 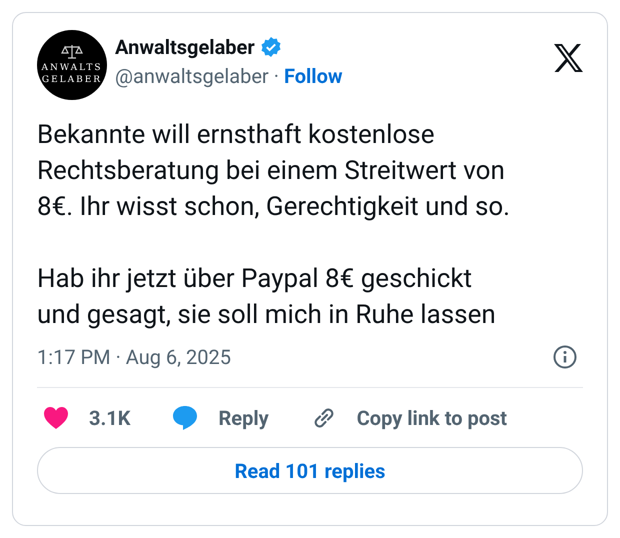 I want to click on author-name: Anwaltsgelaber, so click(x=185, y=47).